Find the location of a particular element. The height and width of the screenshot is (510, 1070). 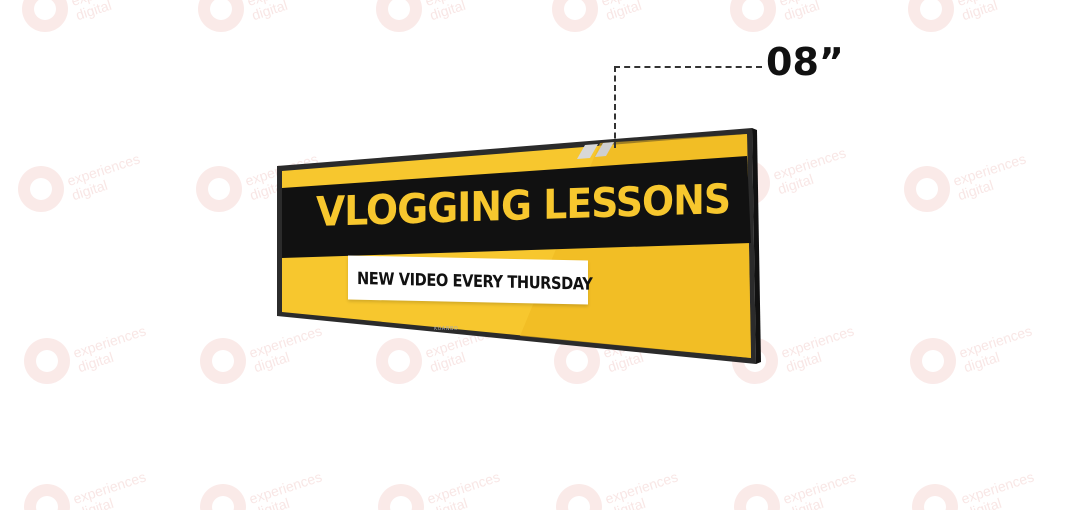

dimension-label: 08” is located at coordinates (805, 62).